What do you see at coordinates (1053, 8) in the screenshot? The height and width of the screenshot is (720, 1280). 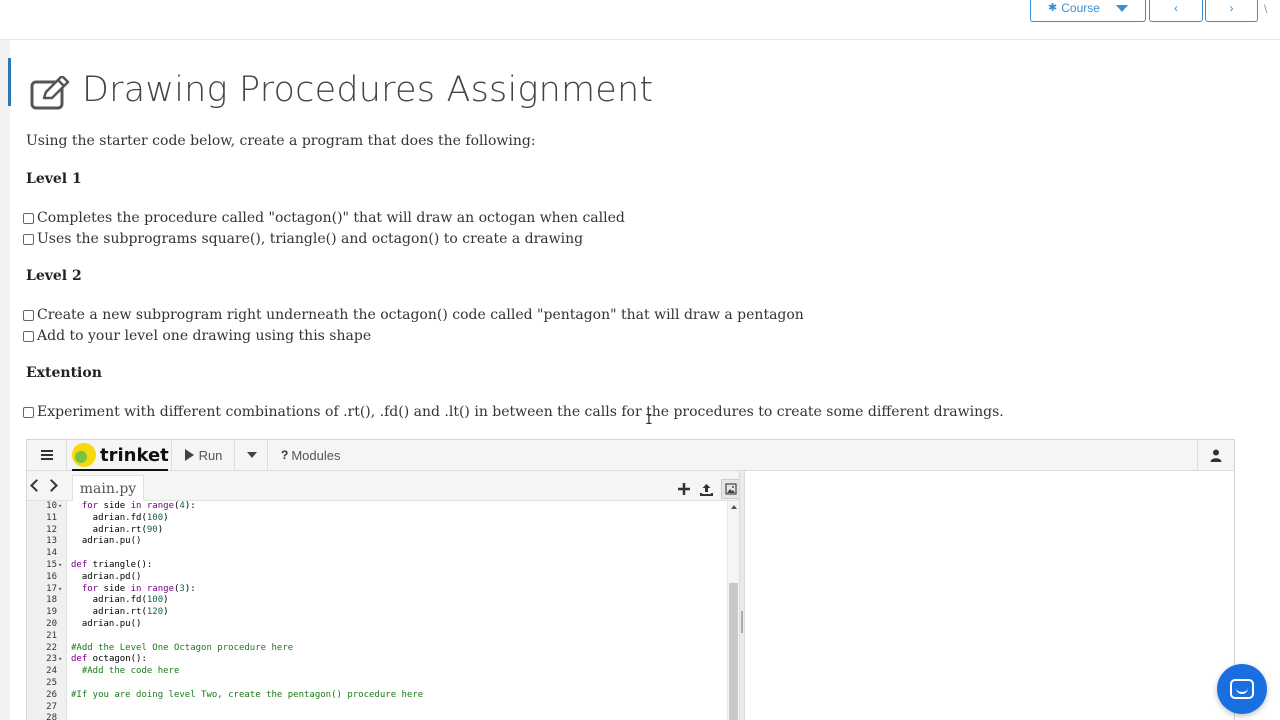 I see `gear-icon: ✱` at bounding box center [1053, 8].